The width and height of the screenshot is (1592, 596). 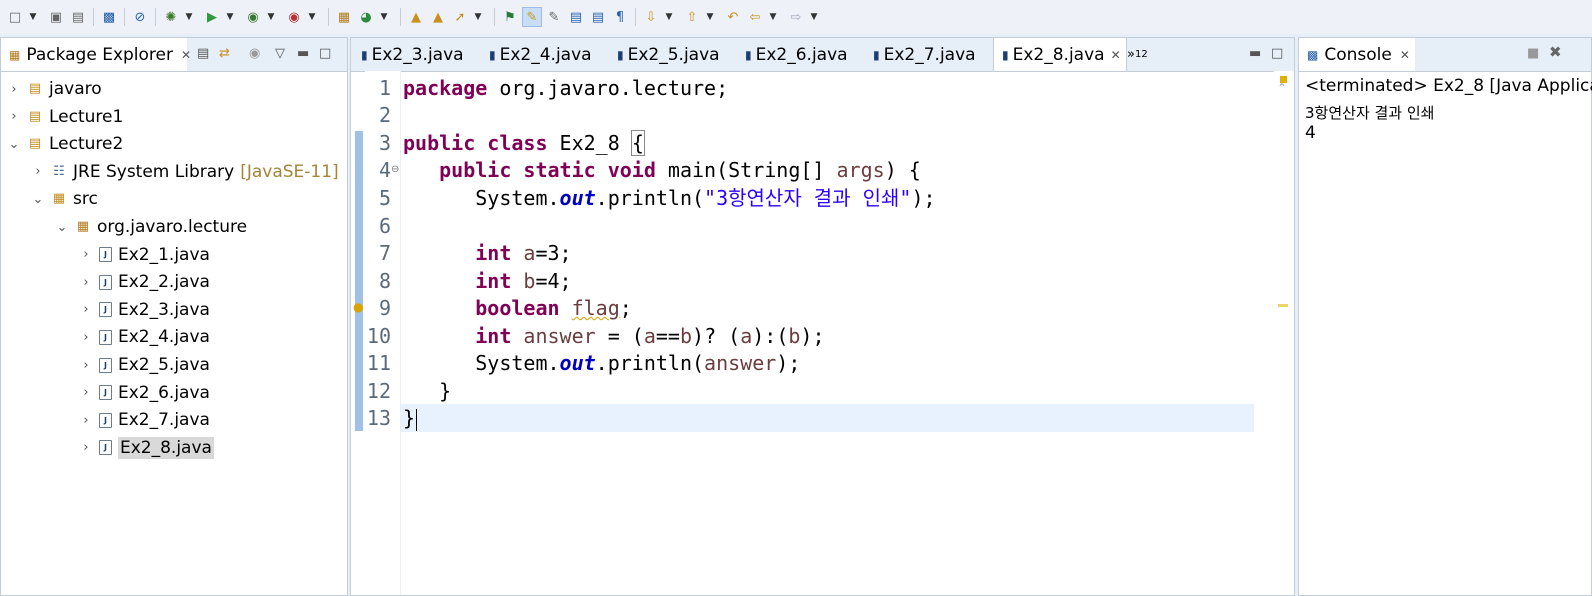 I want to click on editor-tab-ex2-6: ▮ Ex2_6.java, so click(x=796, y=54).